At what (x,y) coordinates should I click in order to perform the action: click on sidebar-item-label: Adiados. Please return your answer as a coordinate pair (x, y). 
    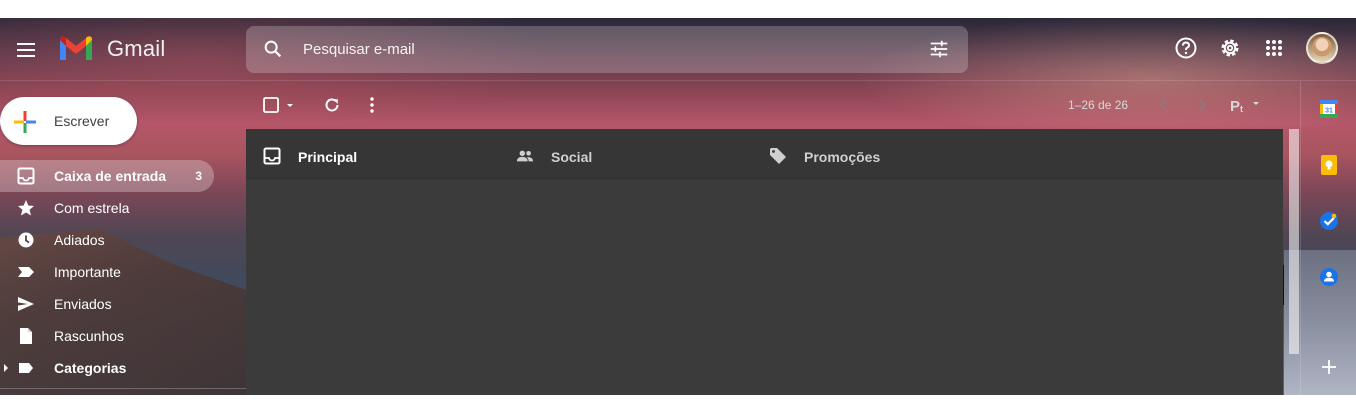
    Looking at the image, I should click on (79, 240).